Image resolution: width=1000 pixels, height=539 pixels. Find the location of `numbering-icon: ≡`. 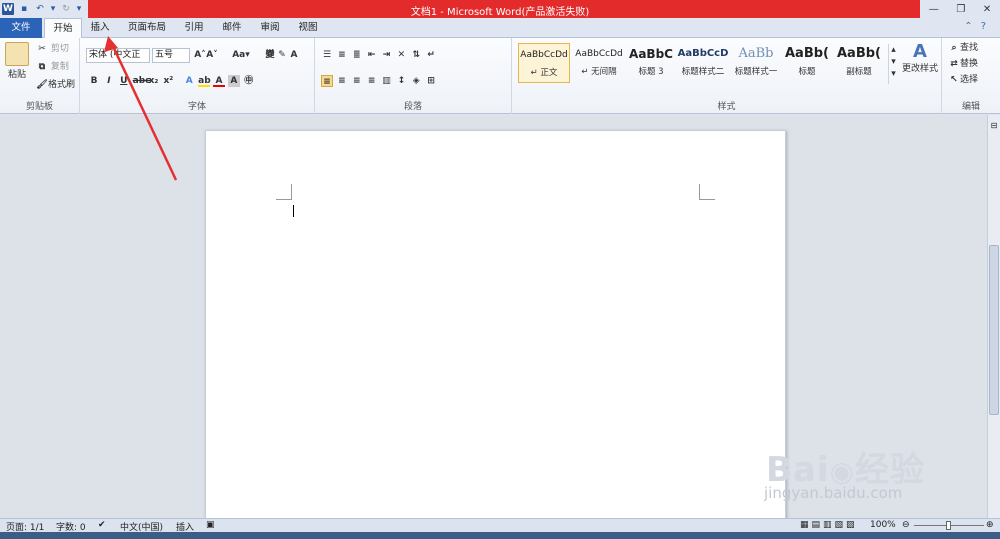

numbering-icon: ≡ is located at coordinates (342, 55).